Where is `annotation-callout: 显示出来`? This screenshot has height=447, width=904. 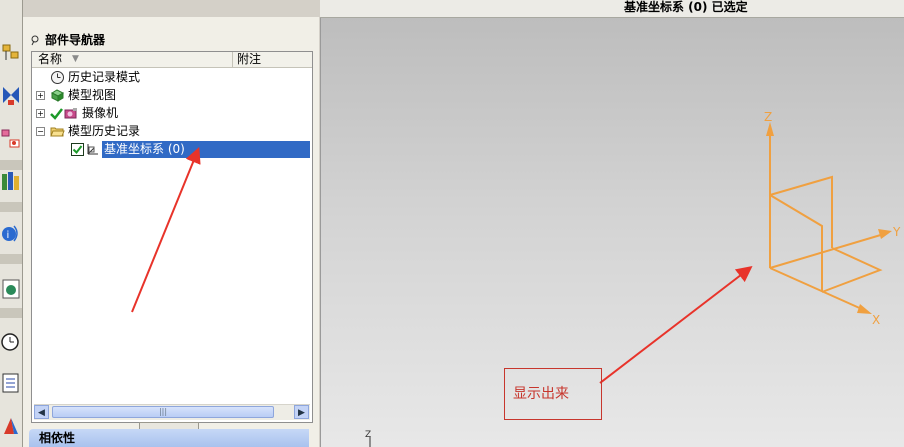
annotation-callout: 显示出来 is located at coordinates (553, 394).